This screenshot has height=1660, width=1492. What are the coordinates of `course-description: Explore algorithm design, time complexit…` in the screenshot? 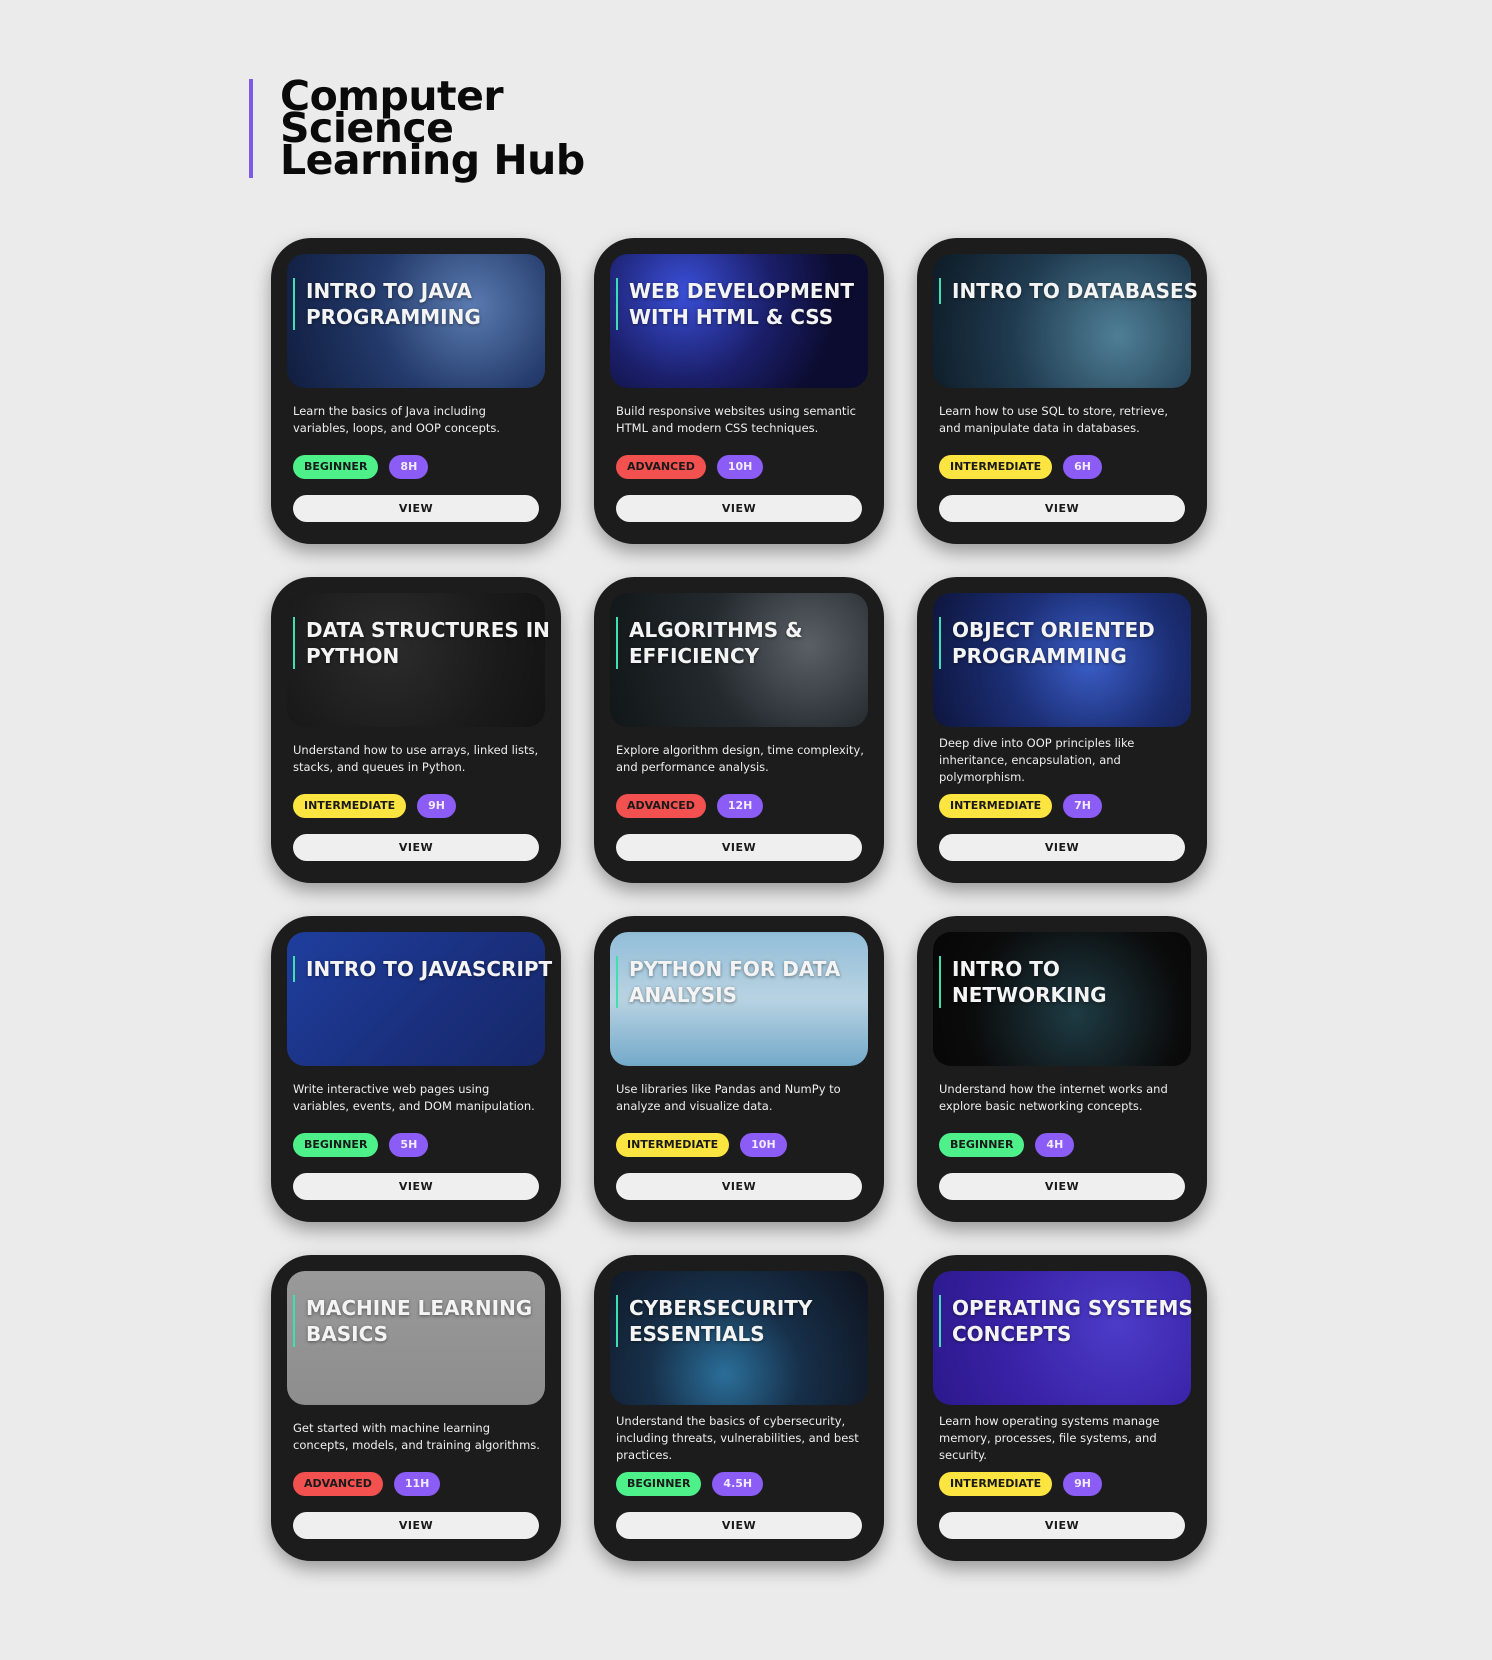 It's located at (740, 758).